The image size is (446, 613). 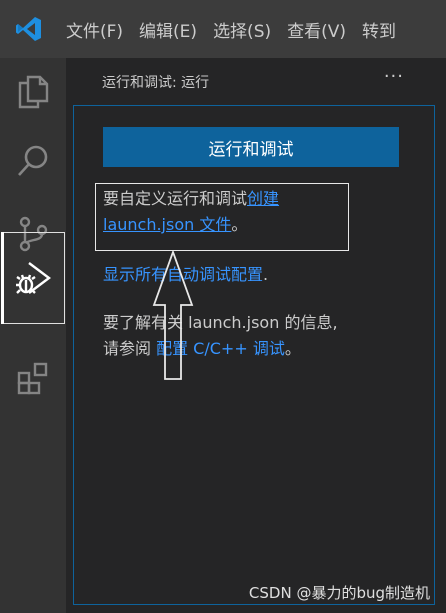 What do you see at coordinates (394, 76) in the screenshot?
I see `more-actions-icon: ···` at bounding box center [394, 76].